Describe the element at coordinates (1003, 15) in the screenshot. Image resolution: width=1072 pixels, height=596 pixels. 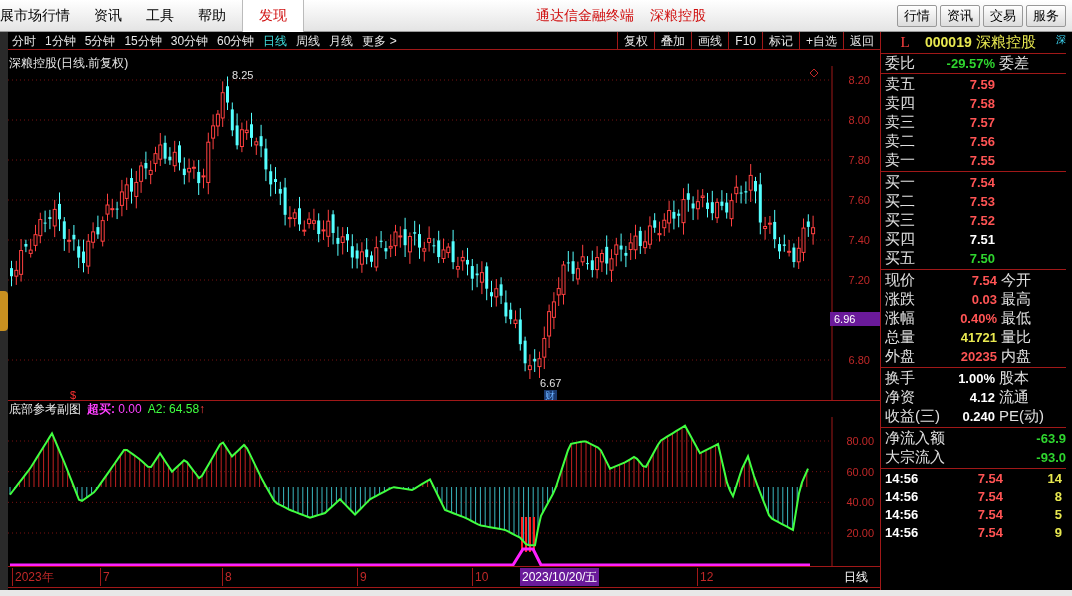
I see `nav-button: 交易` at that location.